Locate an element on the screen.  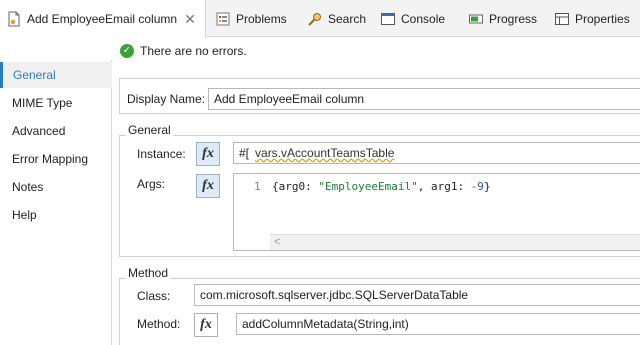
status-text: There are no errors. is located at coordinates (193, 51).